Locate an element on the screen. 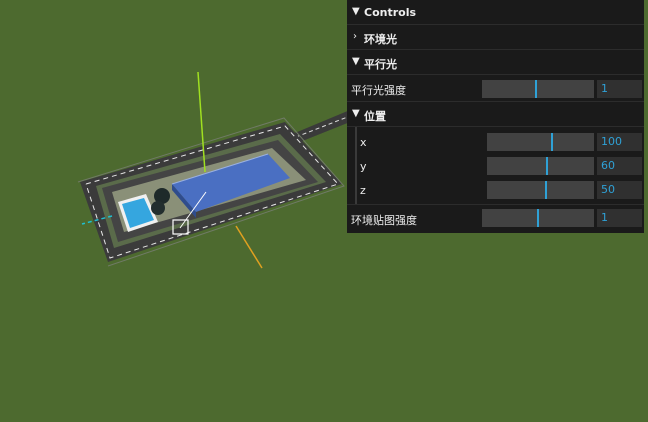  env-map-intensity-row: 环境贴图强度 1 is located at coordinates (495, 219).